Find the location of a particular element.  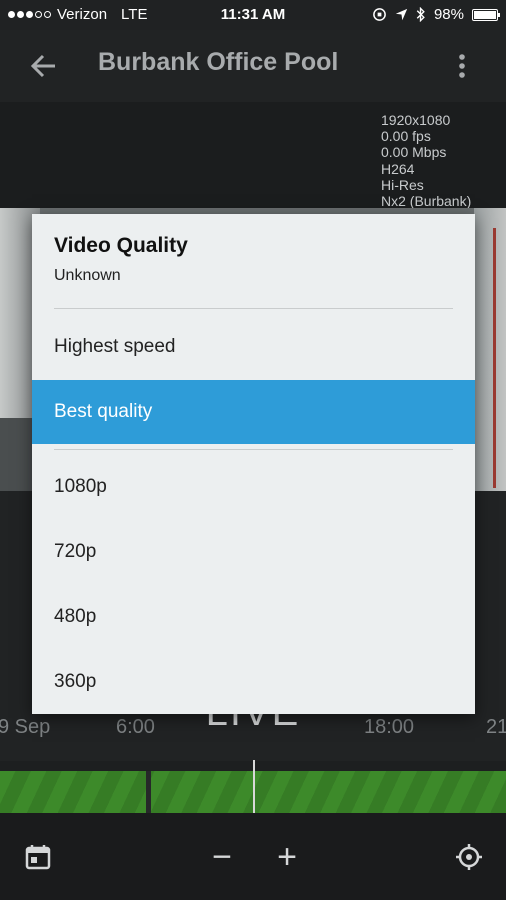

battery-percent: 98% is located at coordinates (448, 14).